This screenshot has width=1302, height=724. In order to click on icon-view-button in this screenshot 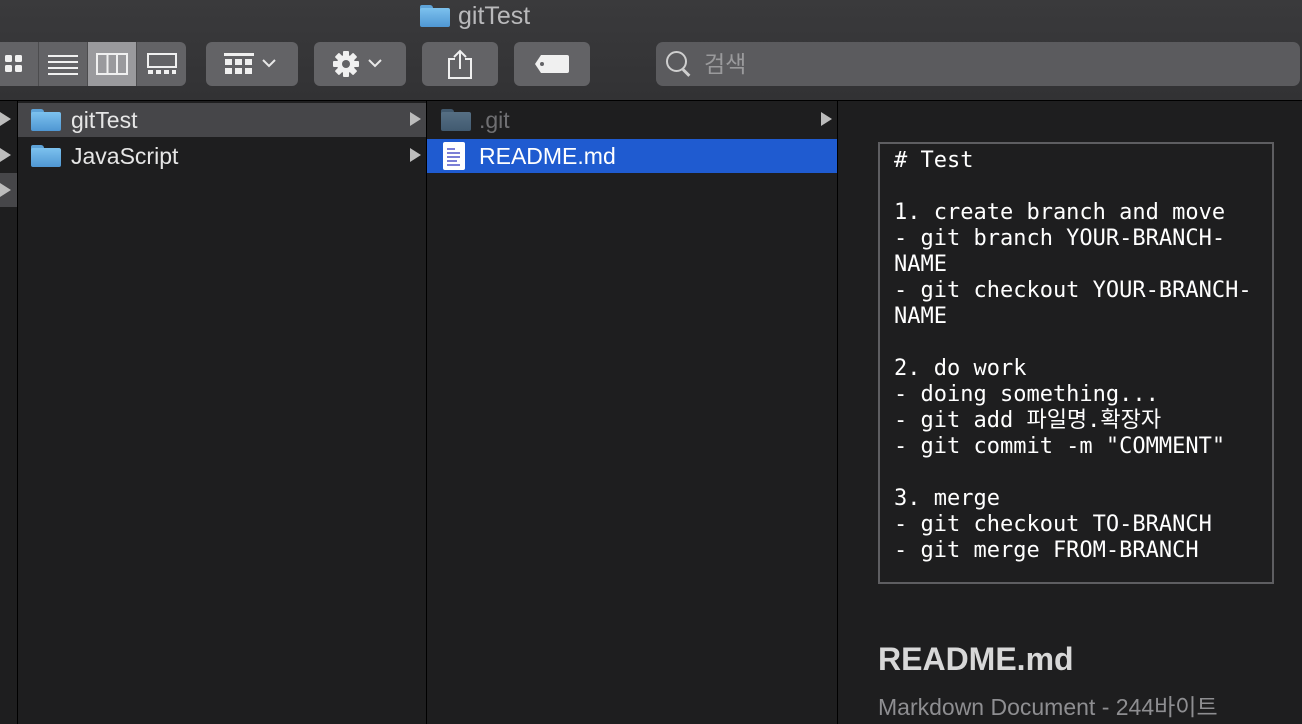, I will do `click(19, 64)`.